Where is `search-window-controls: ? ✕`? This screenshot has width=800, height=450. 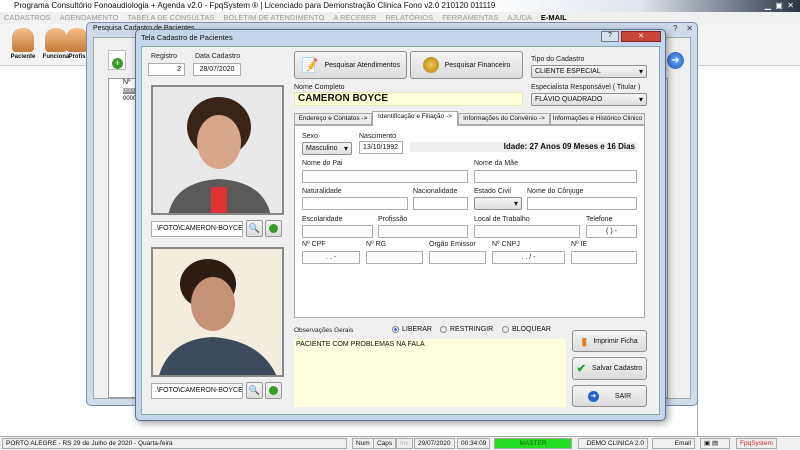
search-window-controls: ? ✕ is located at coordinates (683, 28).